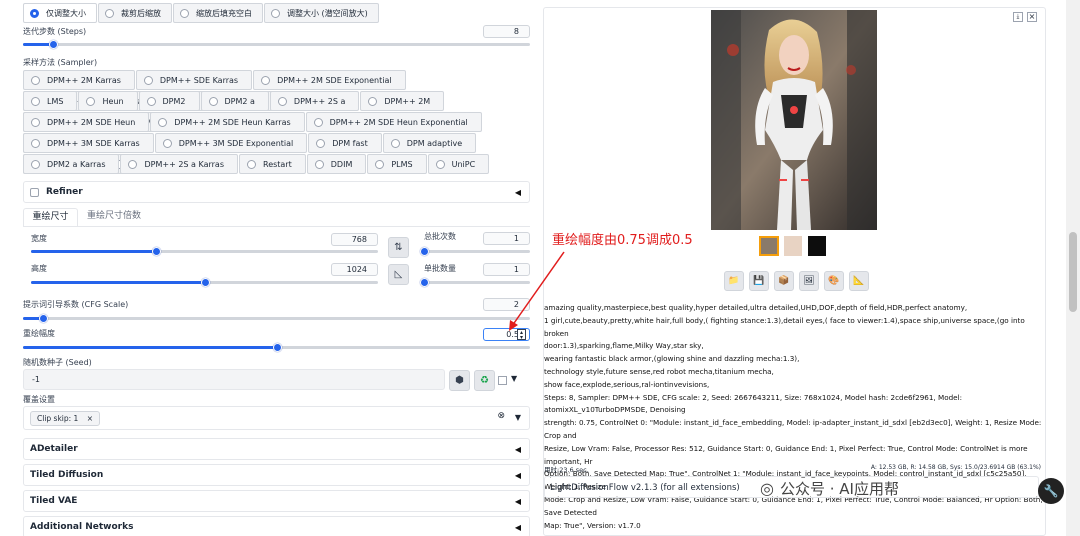 The width and height of the screenshot is (1080, 536). Describe the element at coordinates (1051, 491) in the screenshot. I see `wrench-icon: 🔧` at that location.